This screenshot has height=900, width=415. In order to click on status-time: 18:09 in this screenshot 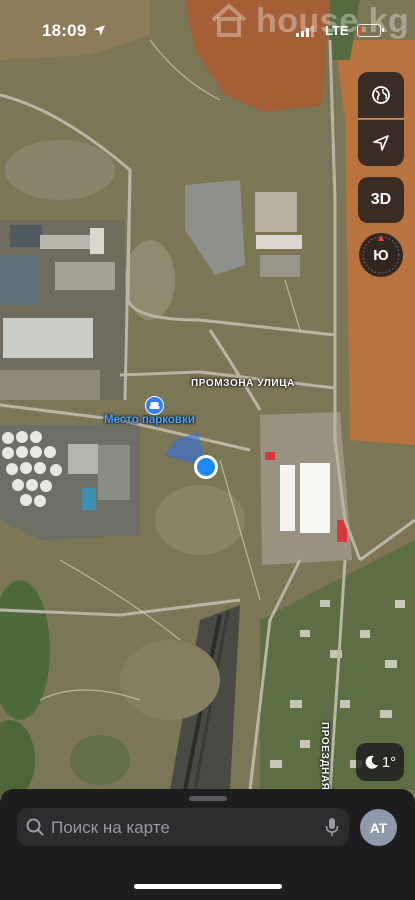, I will do `click(64, 30)`.